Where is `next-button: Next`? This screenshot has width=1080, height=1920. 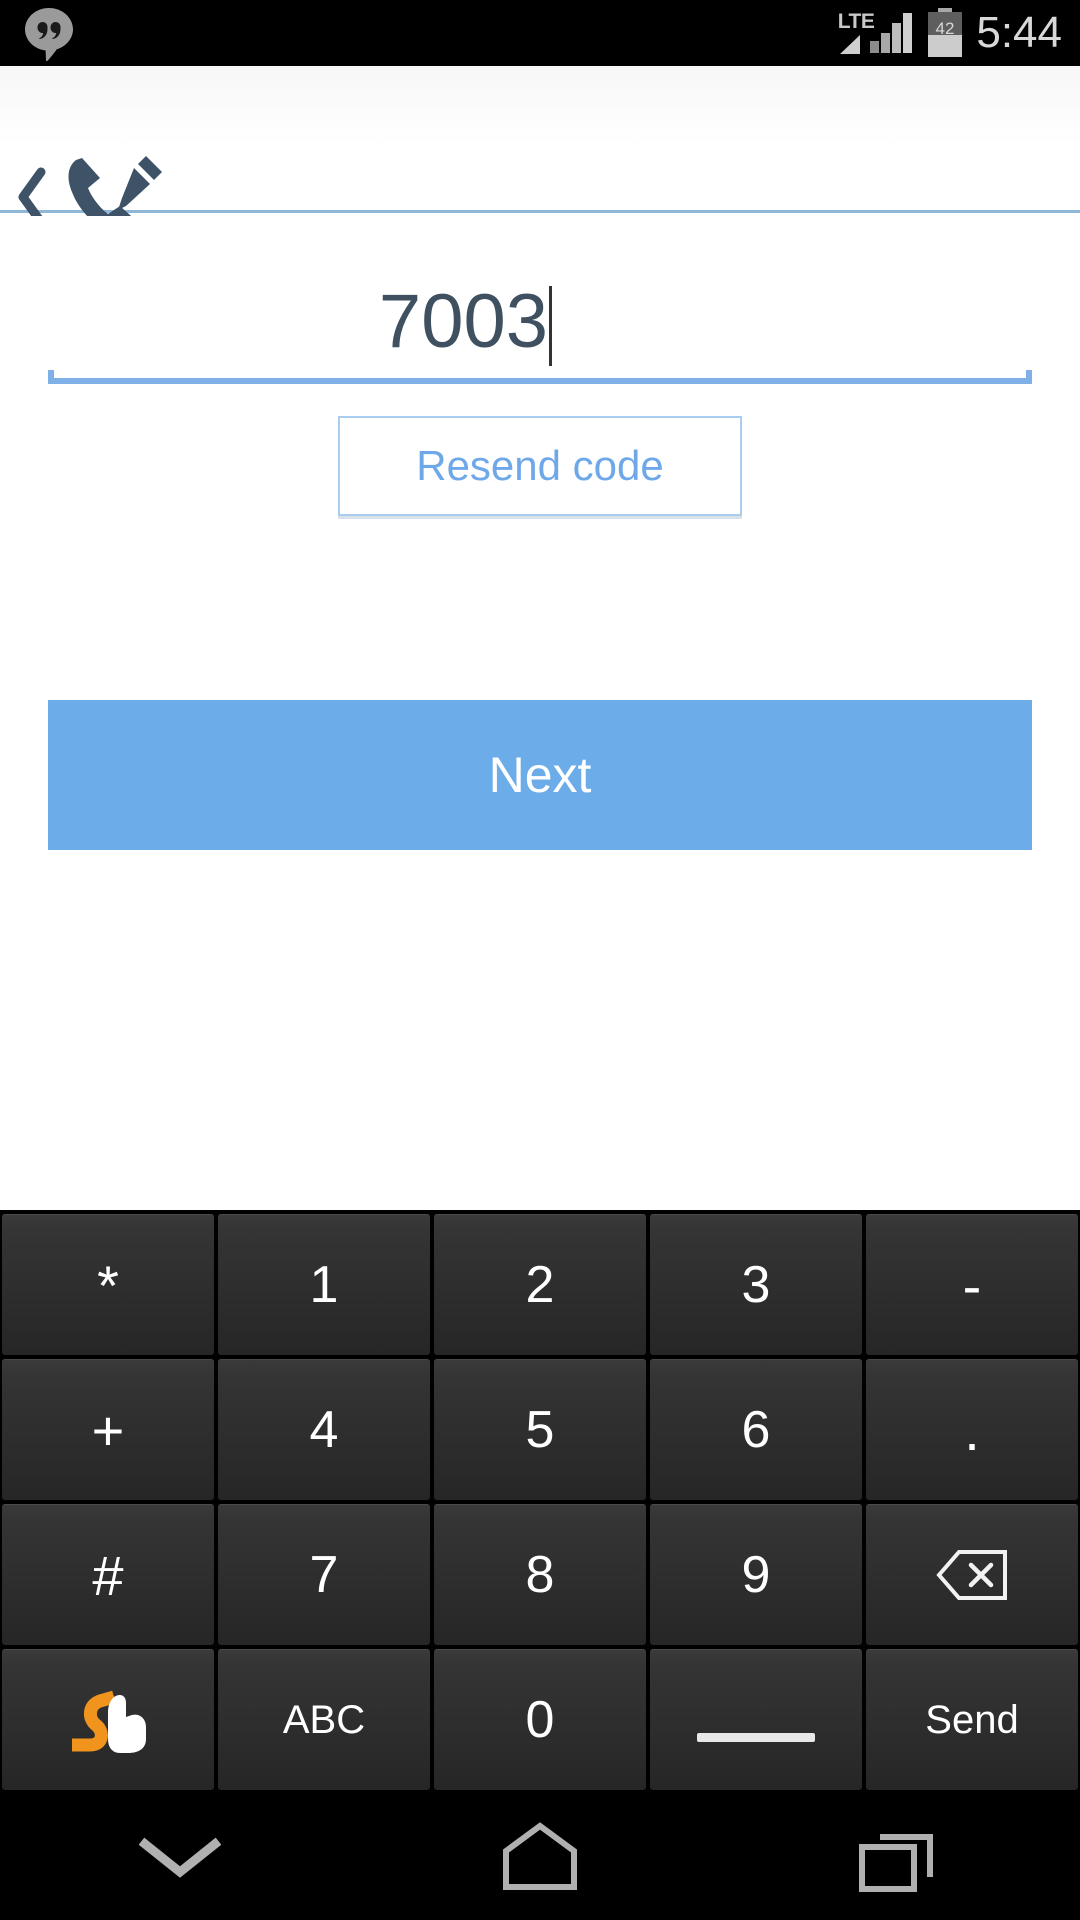
next-button: Next is located at coordinates (540, 775).